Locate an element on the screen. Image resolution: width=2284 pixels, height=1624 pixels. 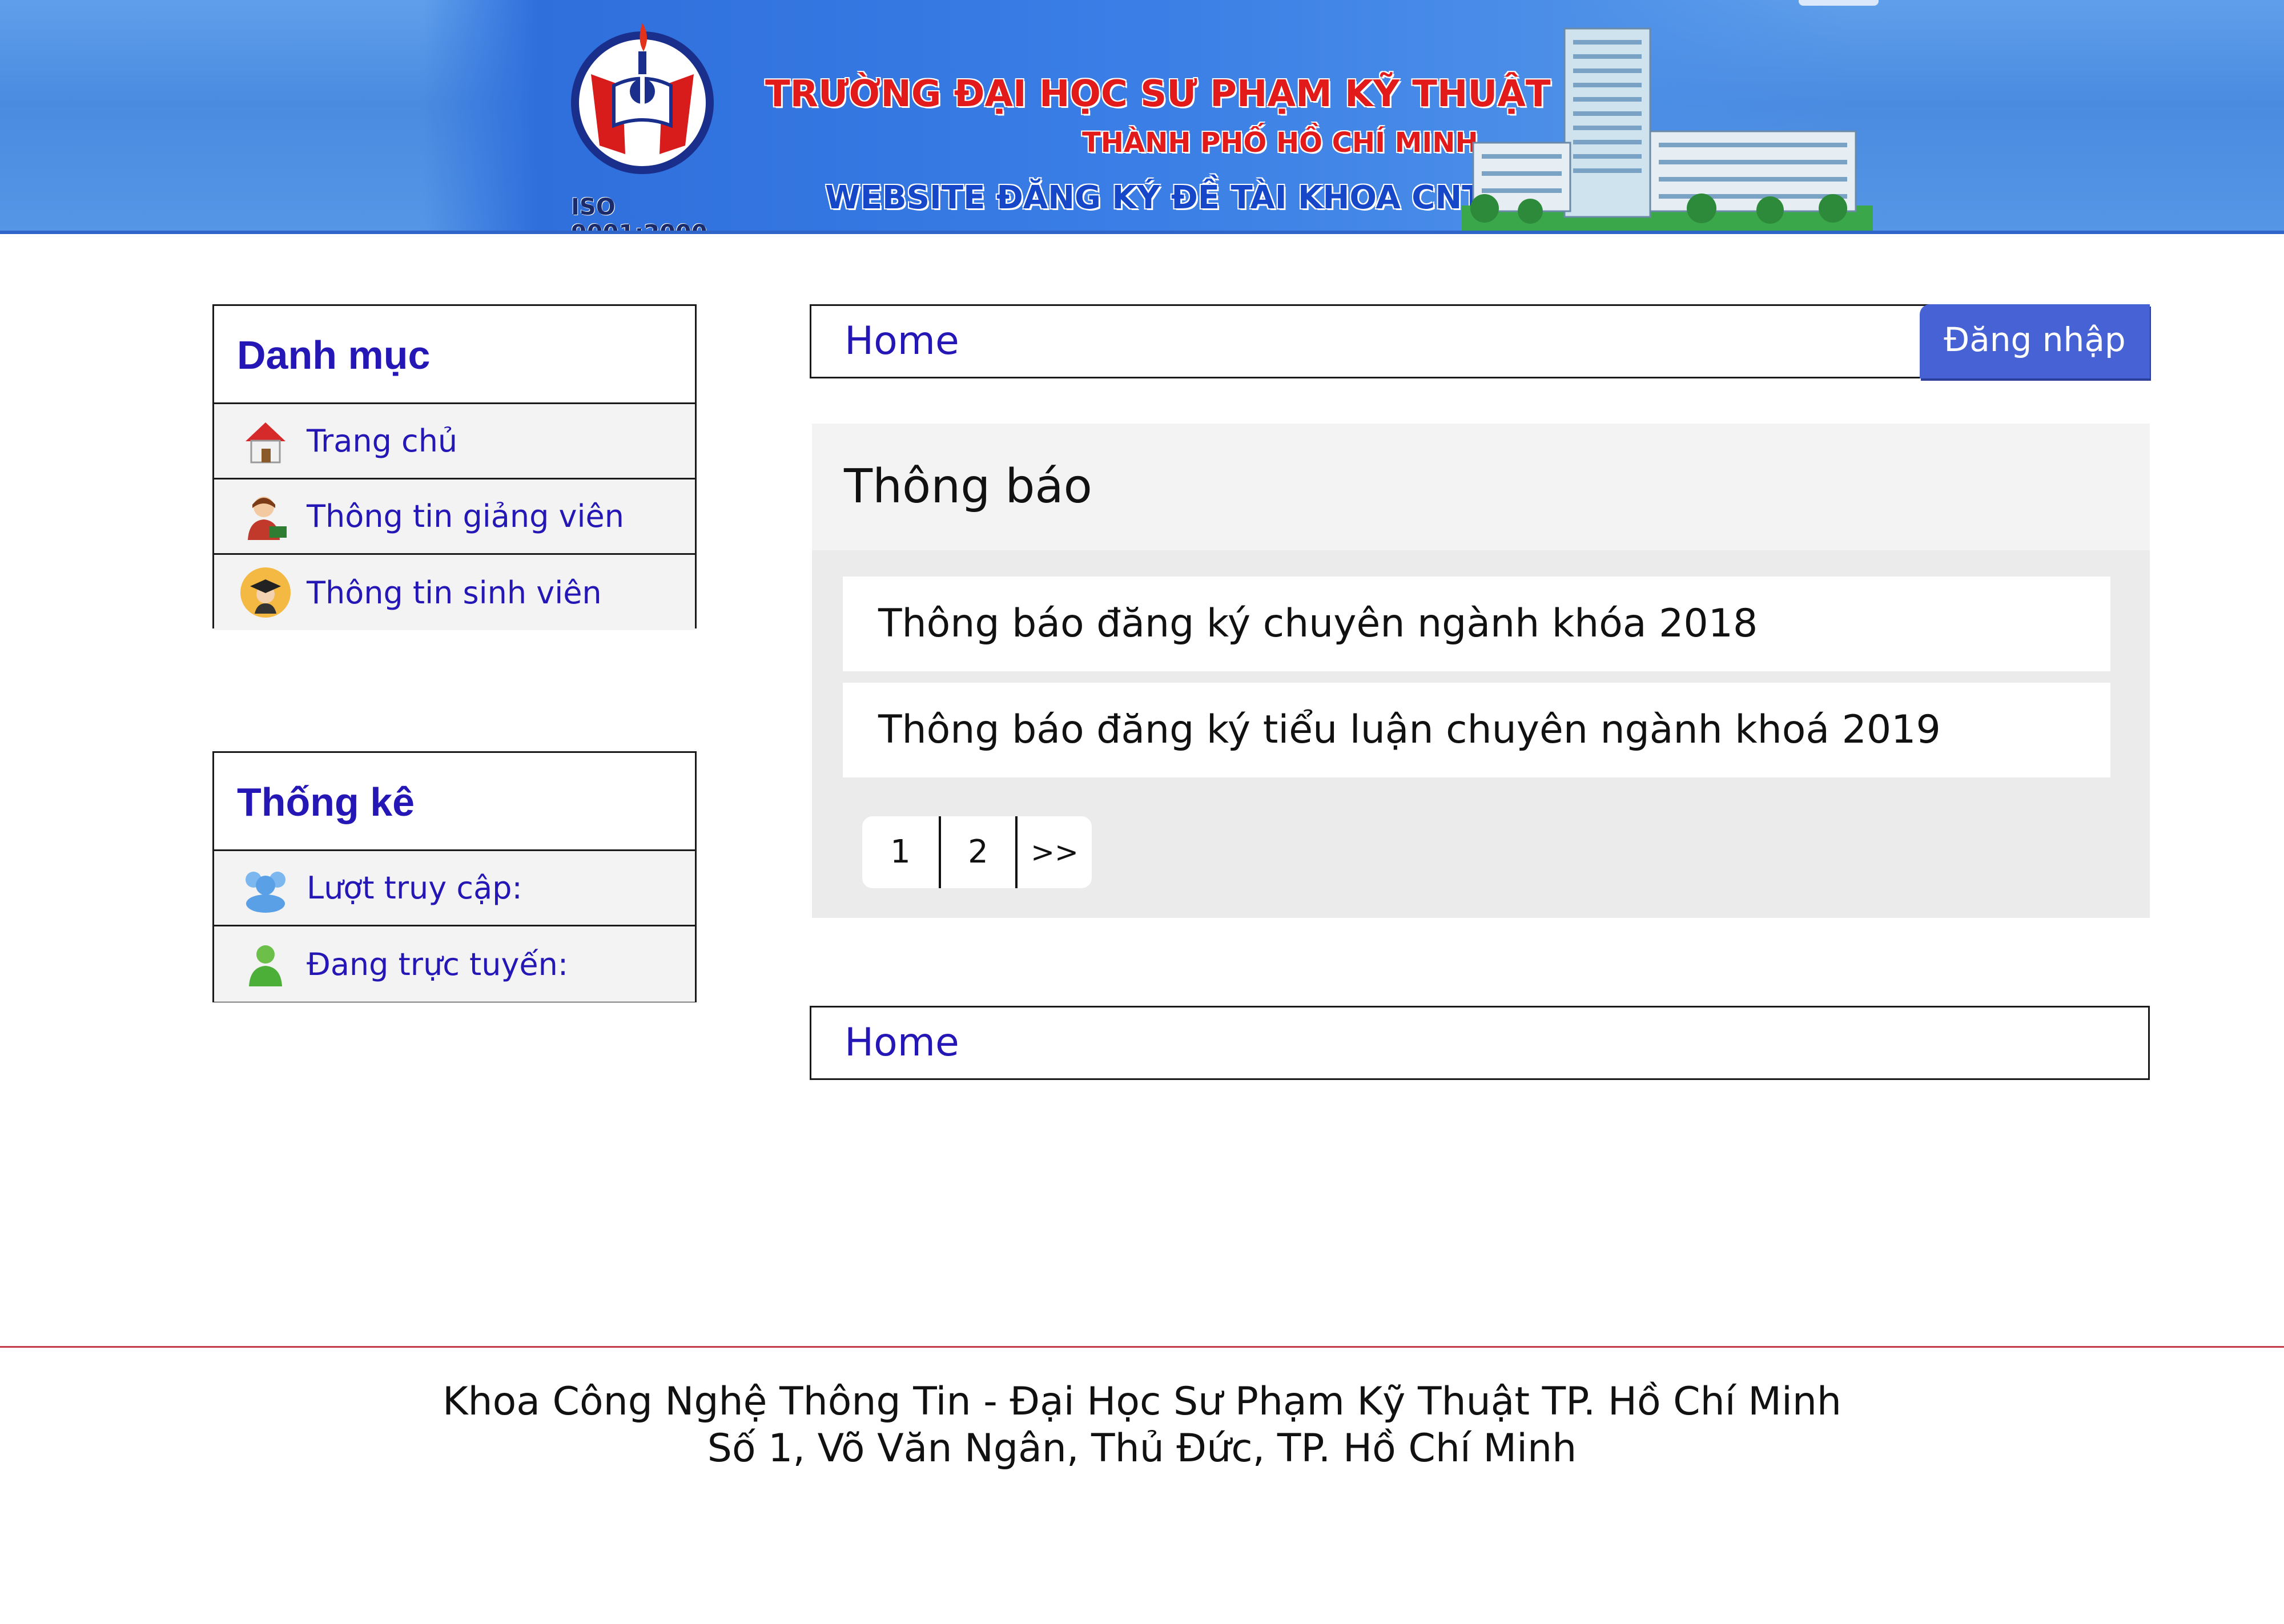
sidebar-item-lecturer-info-label: Thông tin giảng viên is located at coordinates (465, 516).